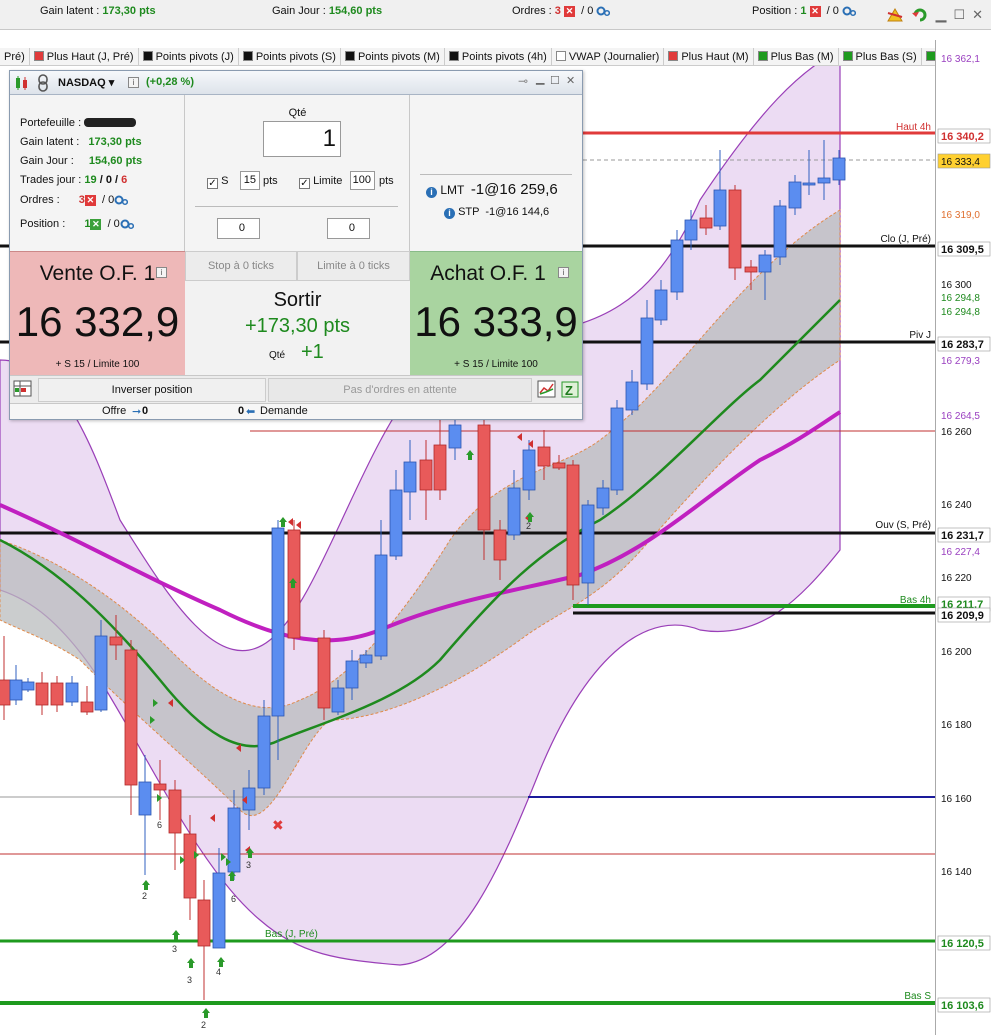 The width and height of the screenshot is (991, 1035). Describe the element at coordinates (152, 390) in the screenshot. I see `reverse-position-button: Inverser position` at that location.